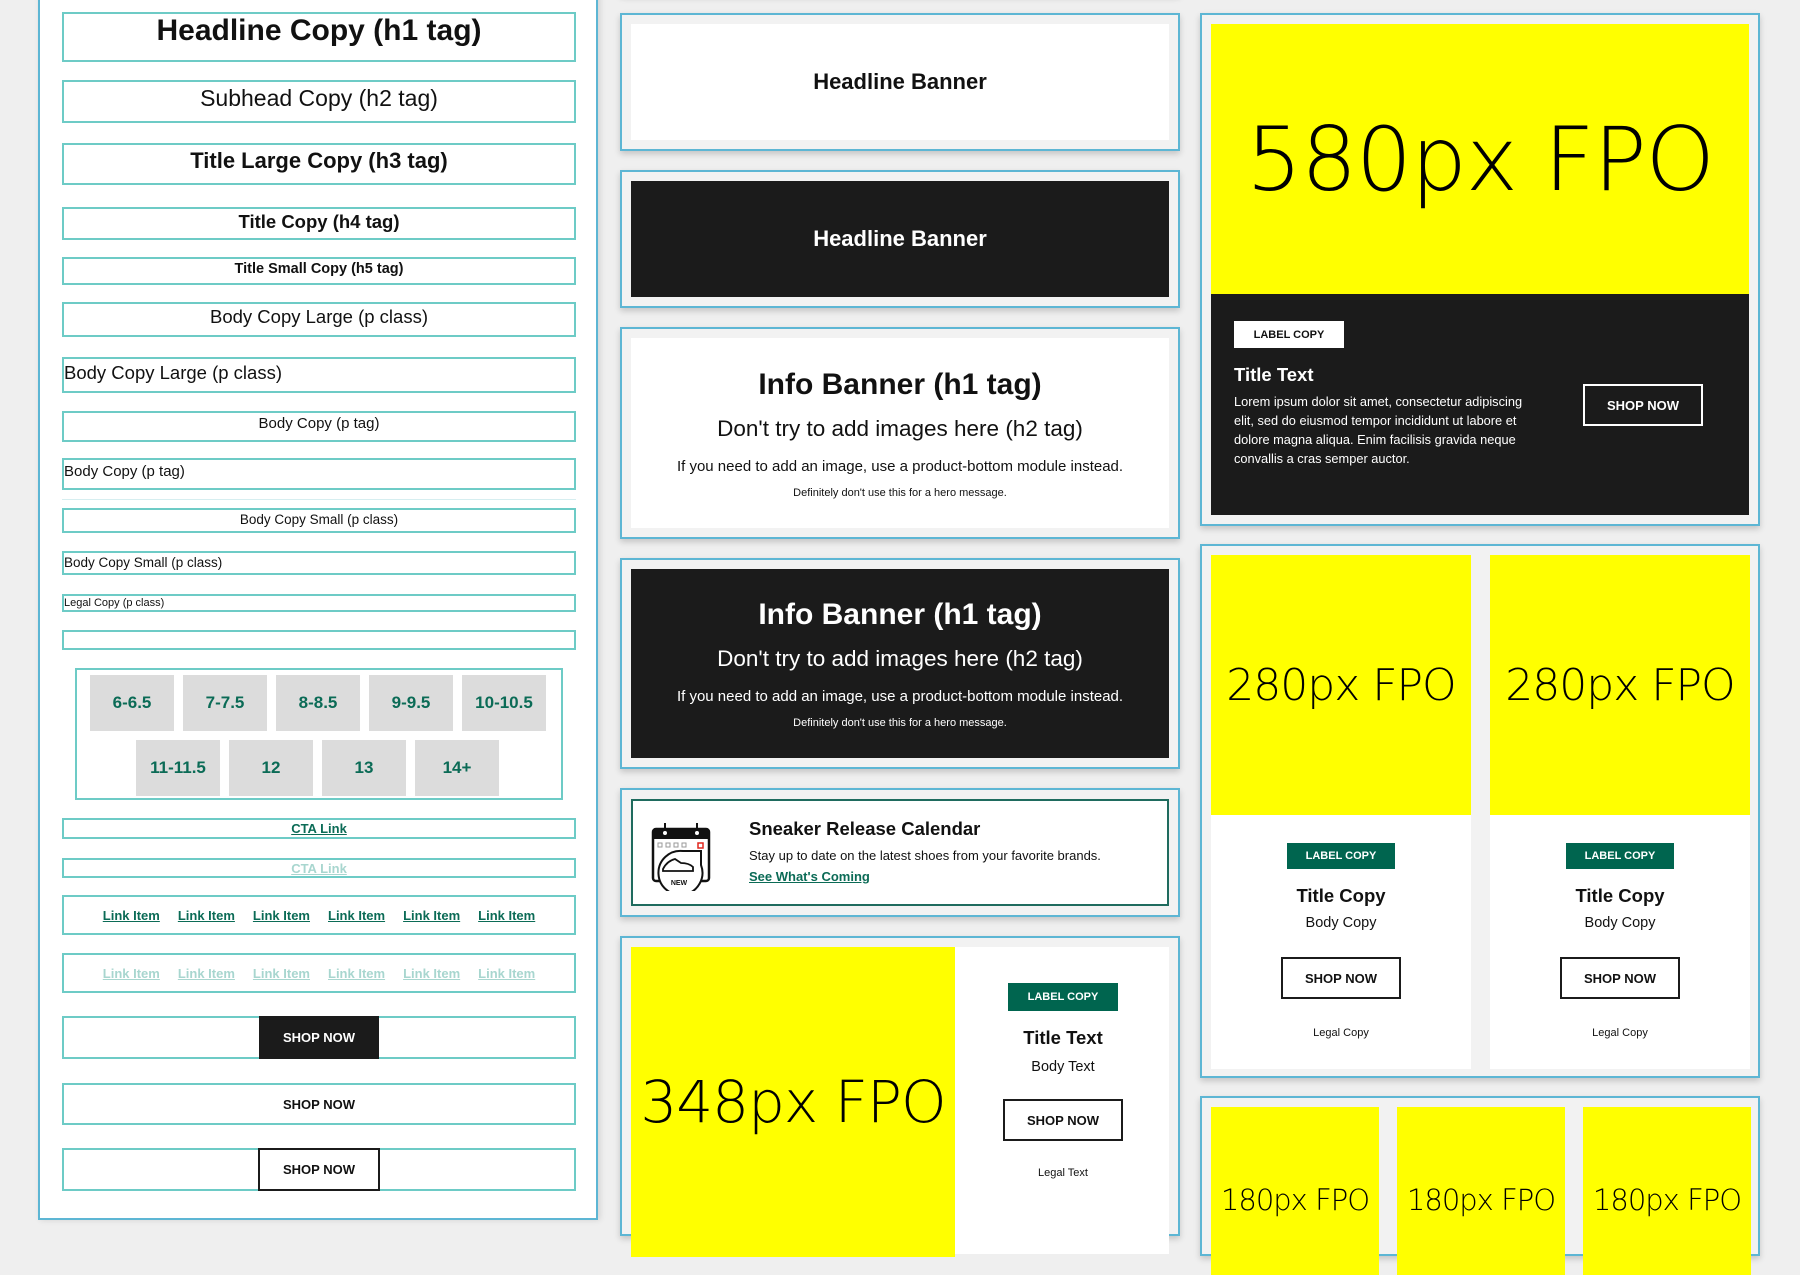 This screenshot has height=1275, width=1800. Describe the element at coordinates (319, 640) in the screenshot. I see `empty-sample` at that location.